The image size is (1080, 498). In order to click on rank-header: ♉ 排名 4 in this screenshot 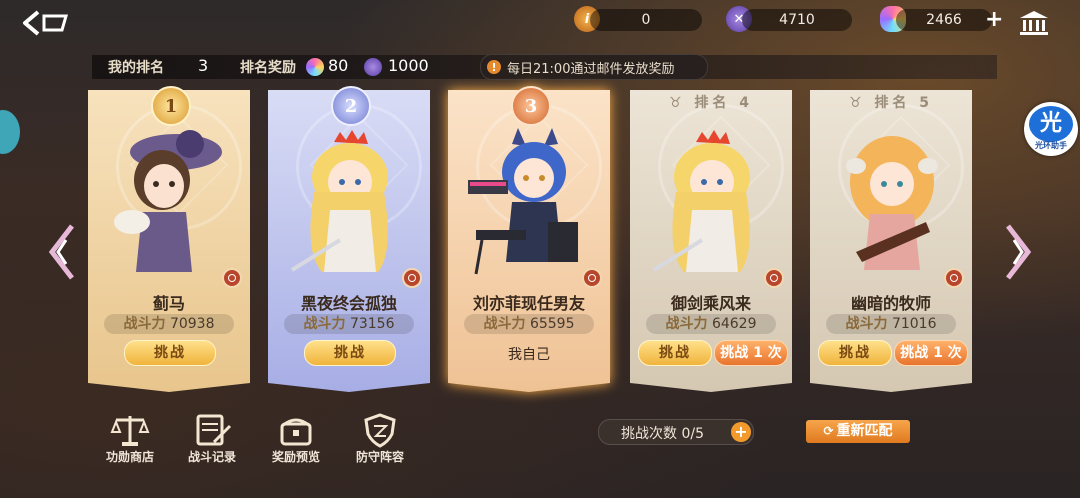, I will do `click(711, 103)`.